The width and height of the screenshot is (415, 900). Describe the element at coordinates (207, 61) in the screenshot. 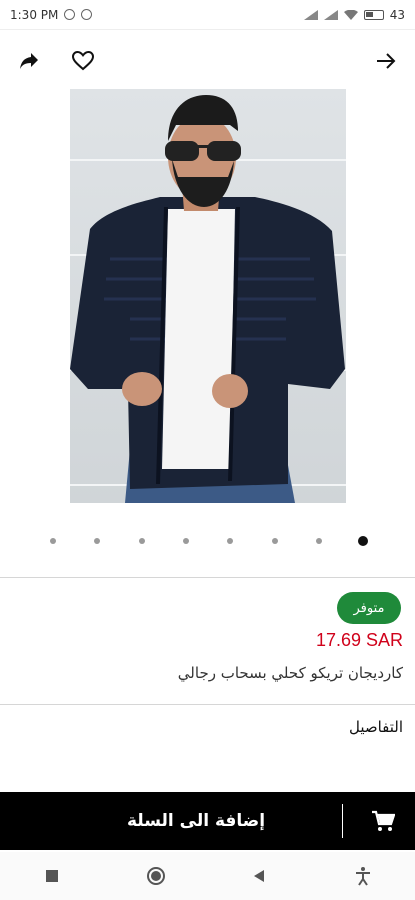

I see `product-toolbar` at that location.